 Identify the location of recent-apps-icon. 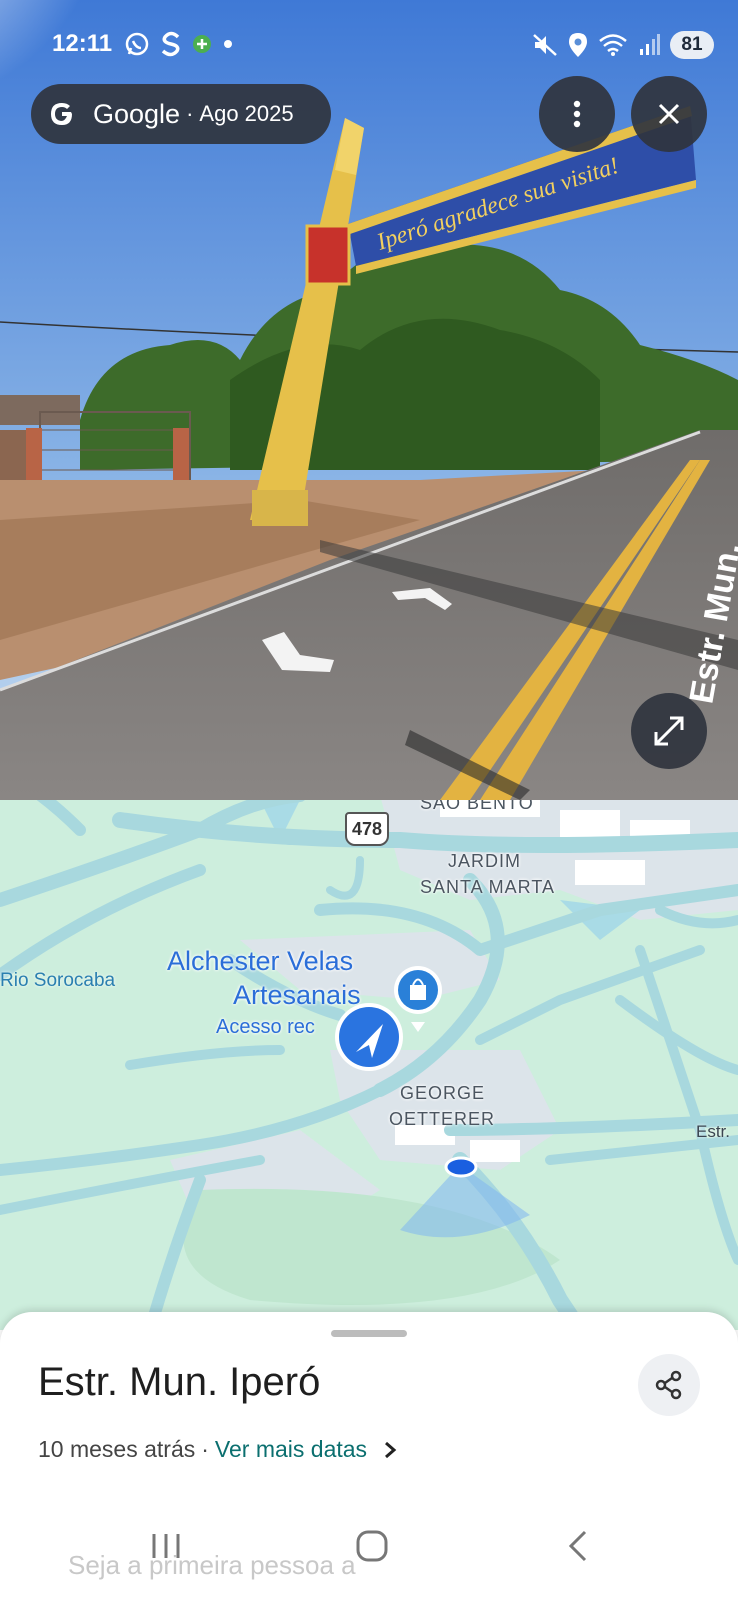
(166, 1546).